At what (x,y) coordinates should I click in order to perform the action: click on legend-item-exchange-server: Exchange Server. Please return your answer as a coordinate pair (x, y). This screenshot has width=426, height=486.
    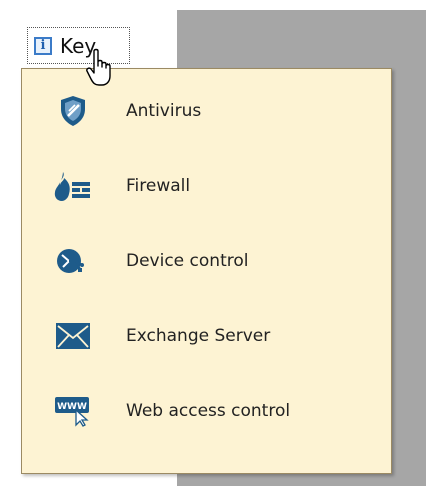
    Looking at the image, I should click on (206, 336).